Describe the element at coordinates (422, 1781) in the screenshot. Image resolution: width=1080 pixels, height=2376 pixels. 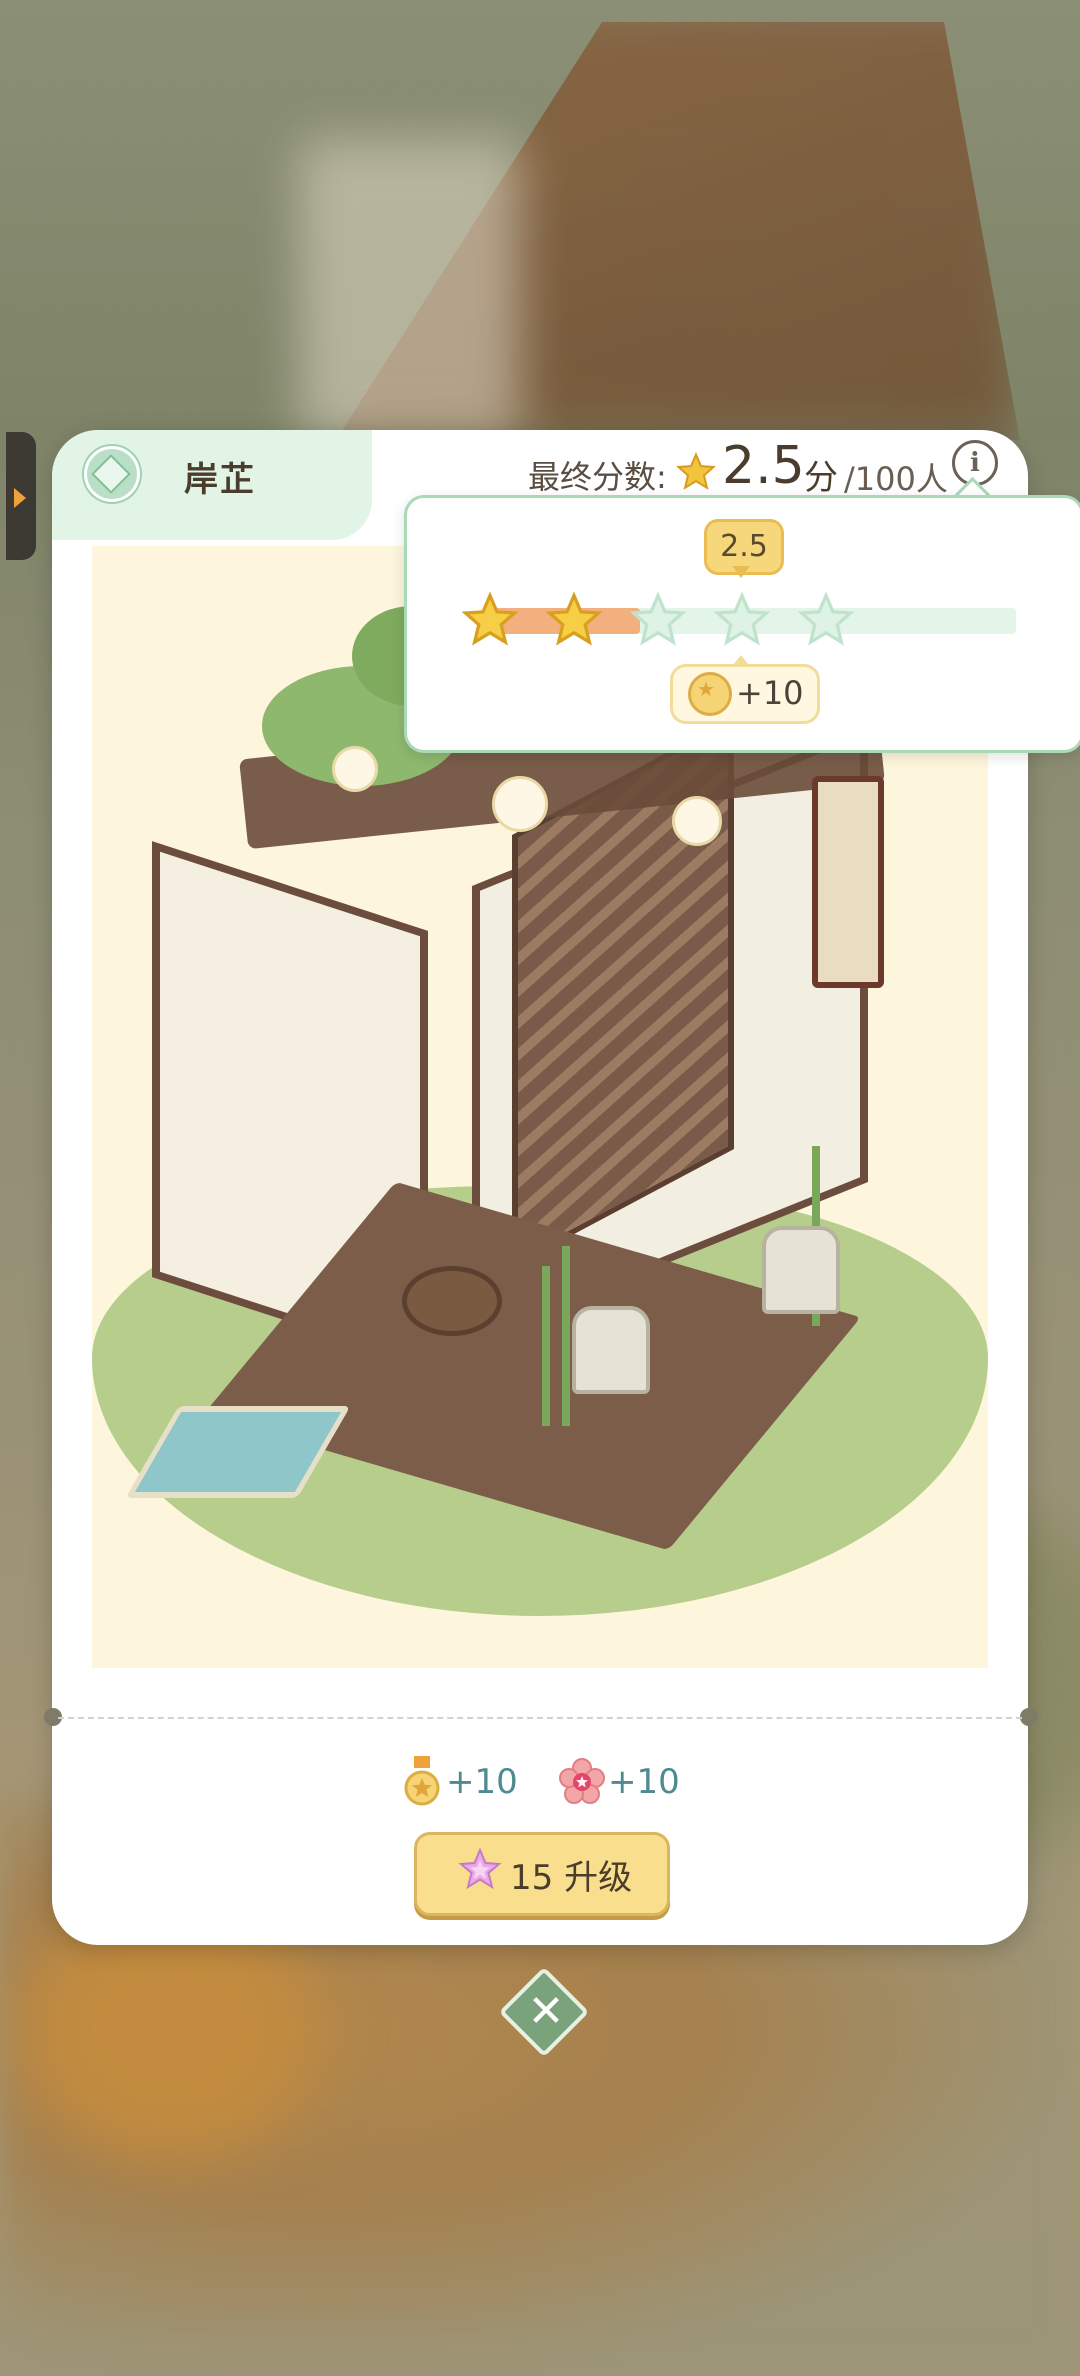
I see `medal-icon` at that location.